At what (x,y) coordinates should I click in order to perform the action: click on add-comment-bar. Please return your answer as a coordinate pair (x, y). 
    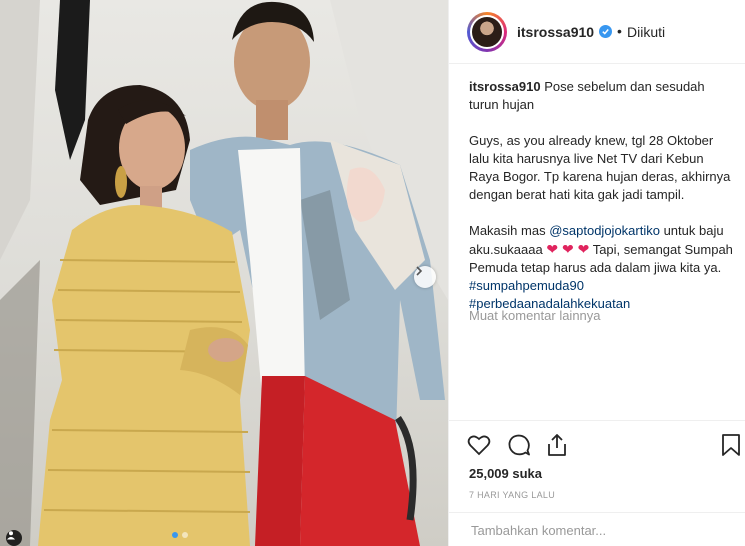
    Looking at the image, I should click on (597, 529).